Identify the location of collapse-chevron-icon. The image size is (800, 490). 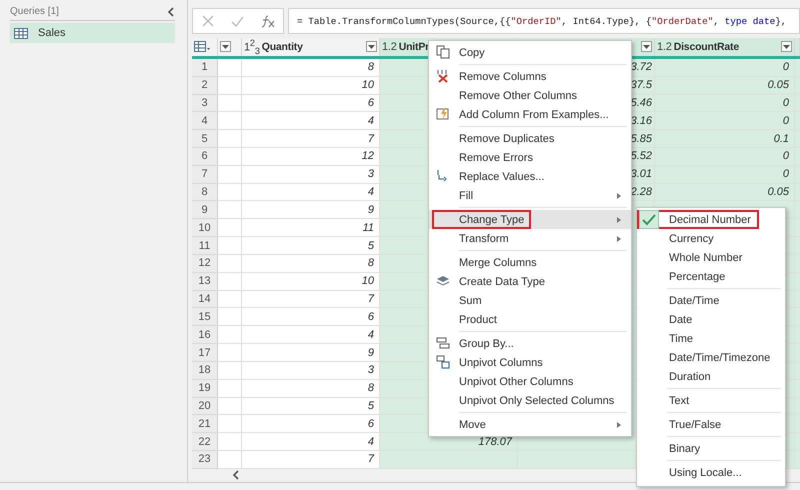
(171, 11).